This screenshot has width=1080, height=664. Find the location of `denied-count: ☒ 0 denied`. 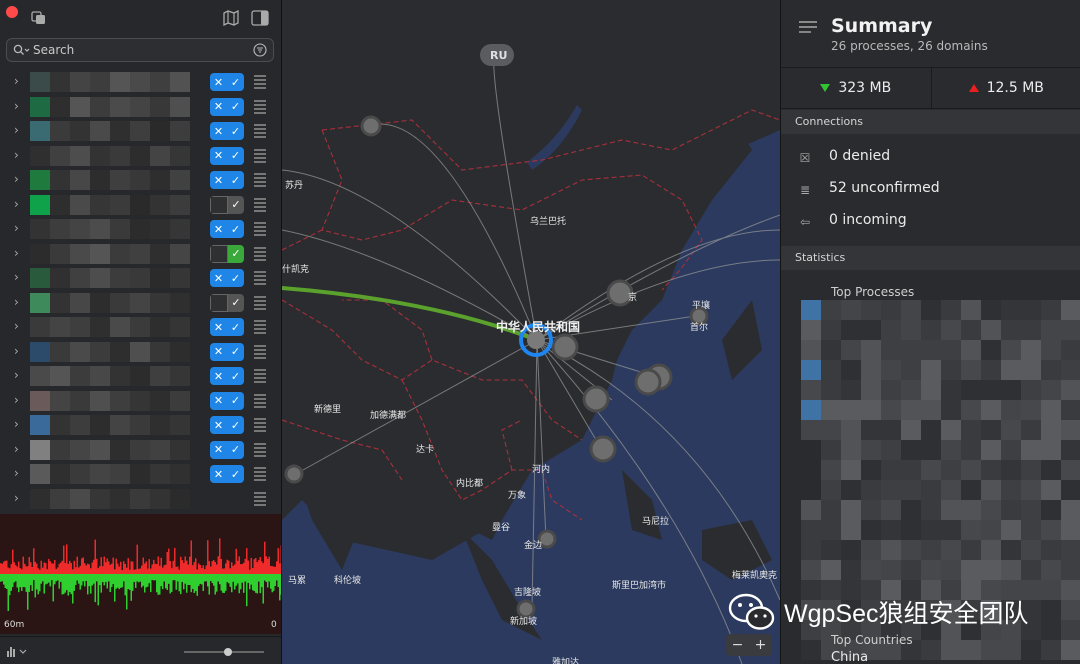

denied-count: ☒ 0 denied is located at coordinates (844, 156).